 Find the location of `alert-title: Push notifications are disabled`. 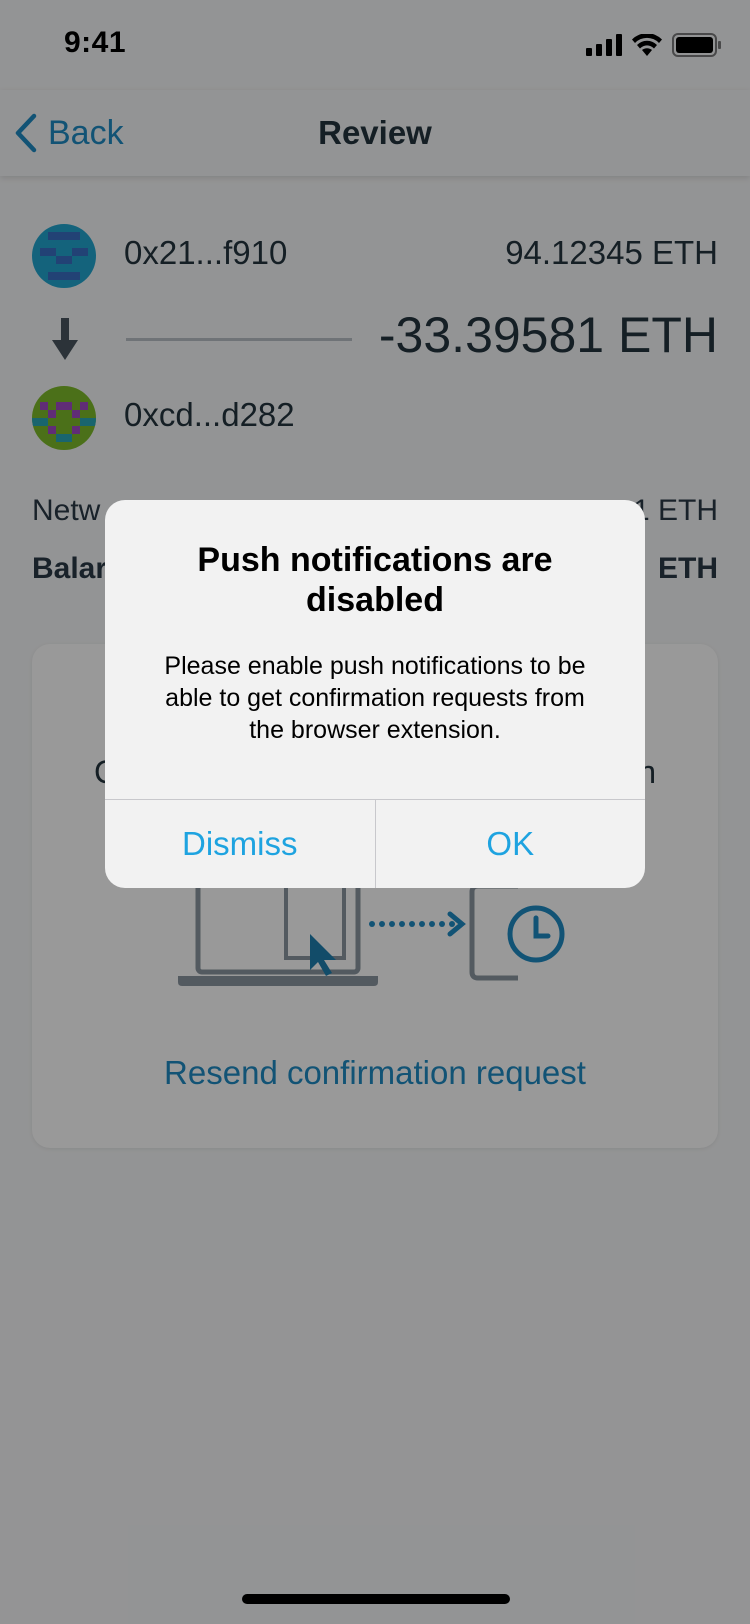

alert-title: Push notifications are disabled is located at coordinates (375, 580).